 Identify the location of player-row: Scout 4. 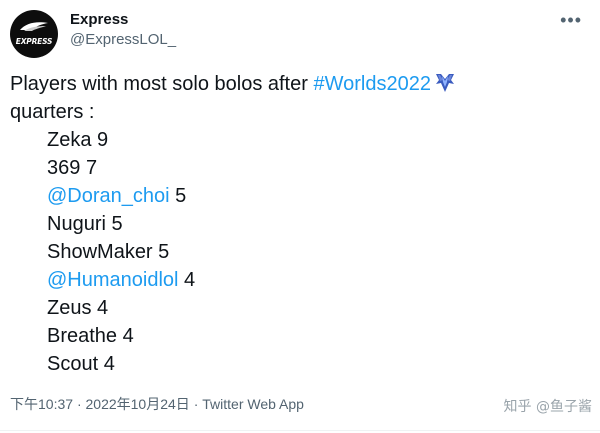
(308, 364).